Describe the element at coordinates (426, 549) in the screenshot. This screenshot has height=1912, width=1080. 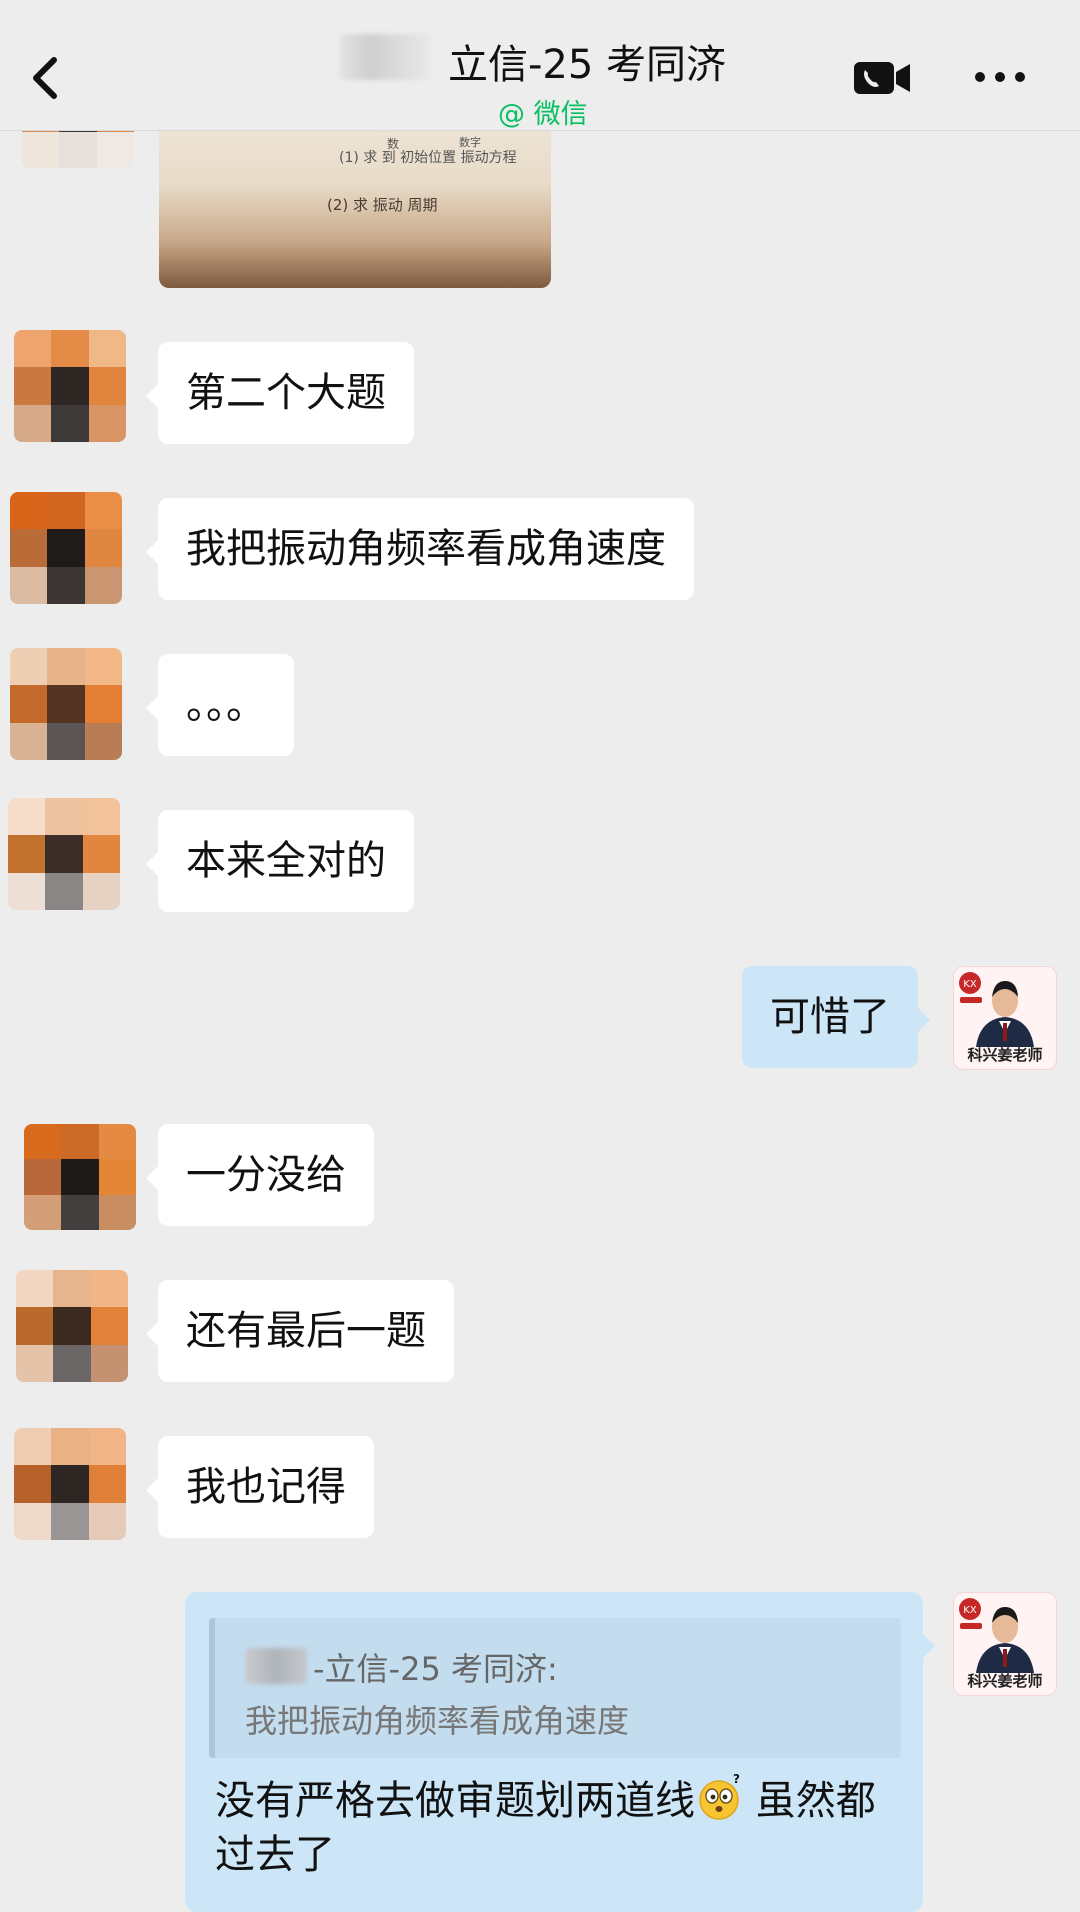
I see `message-text: 我把振动角频率看成角速度` at that location.